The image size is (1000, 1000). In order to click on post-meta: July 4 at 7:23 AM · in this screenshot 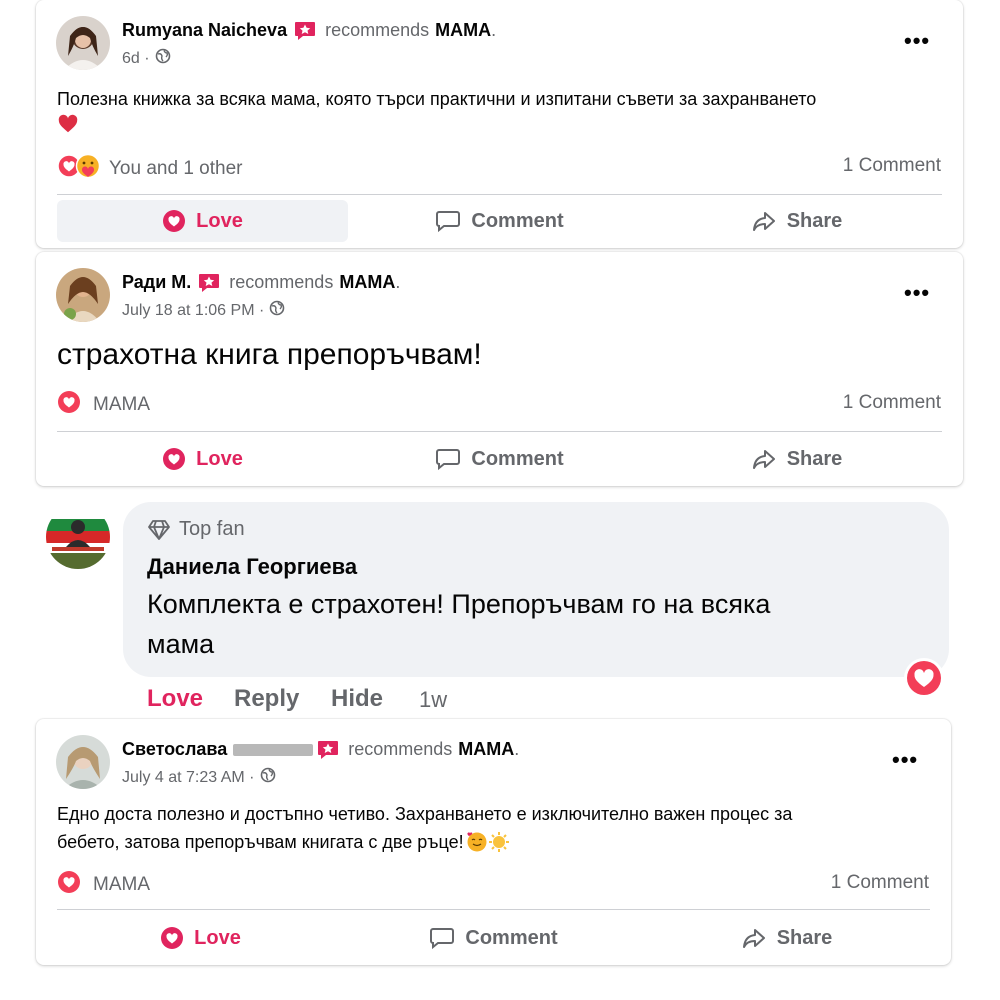, I will do `click(199, 777)`.